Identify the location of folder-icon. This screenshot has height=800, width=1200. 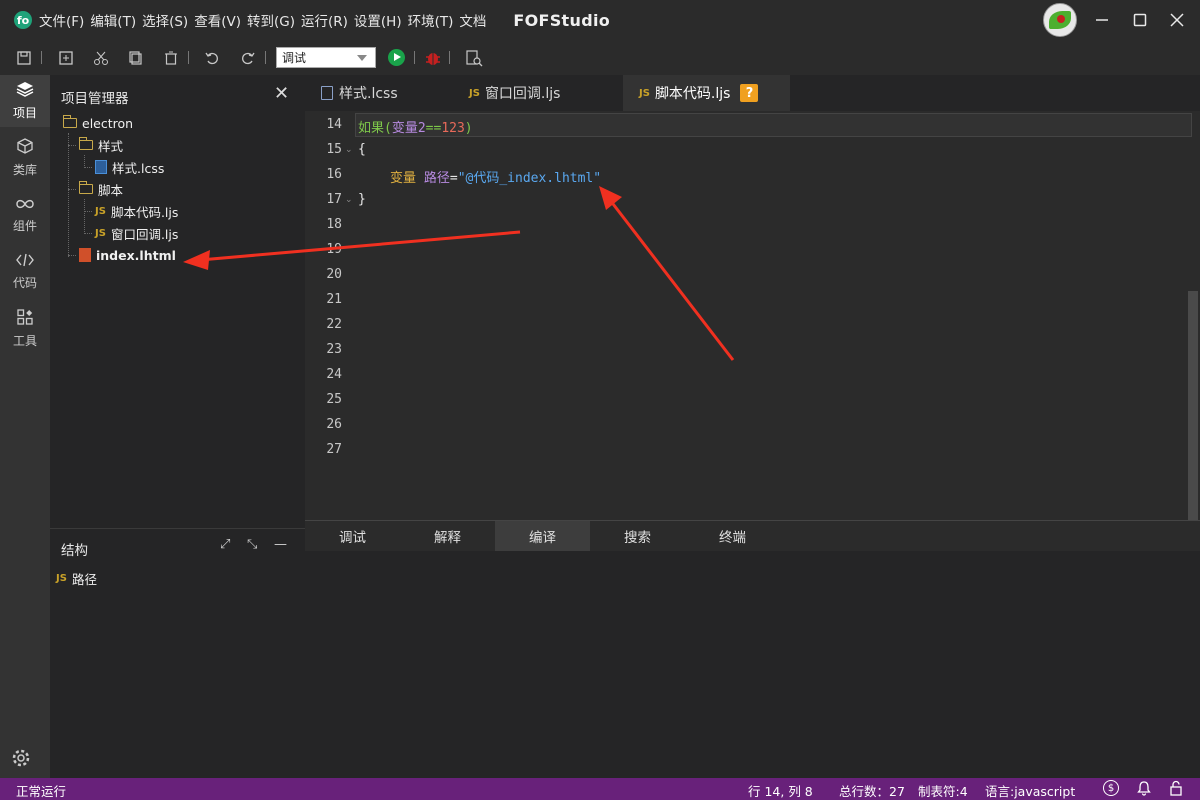
(70, 121).